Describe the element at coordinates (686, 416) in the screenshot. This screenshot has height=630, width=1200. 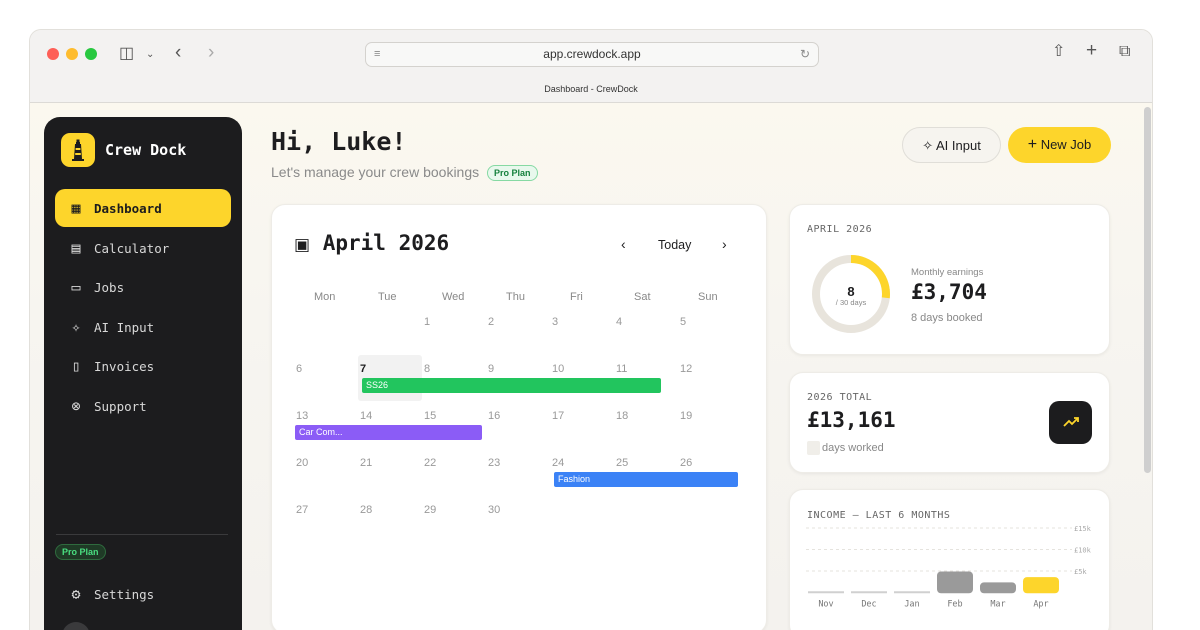
I see `calendar-day: 19` at that location.